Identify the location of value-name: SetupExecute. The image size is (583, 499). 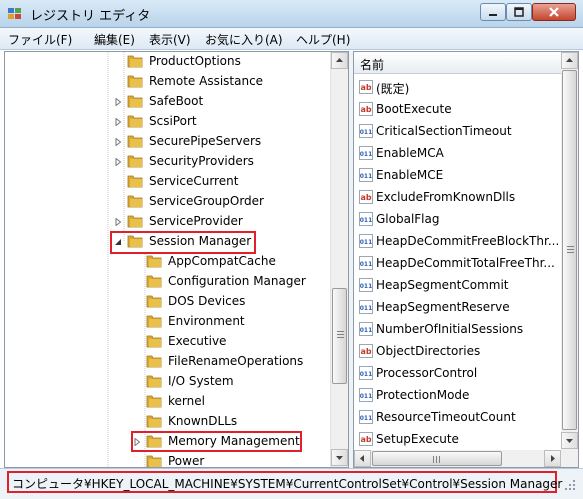
(417, 439).